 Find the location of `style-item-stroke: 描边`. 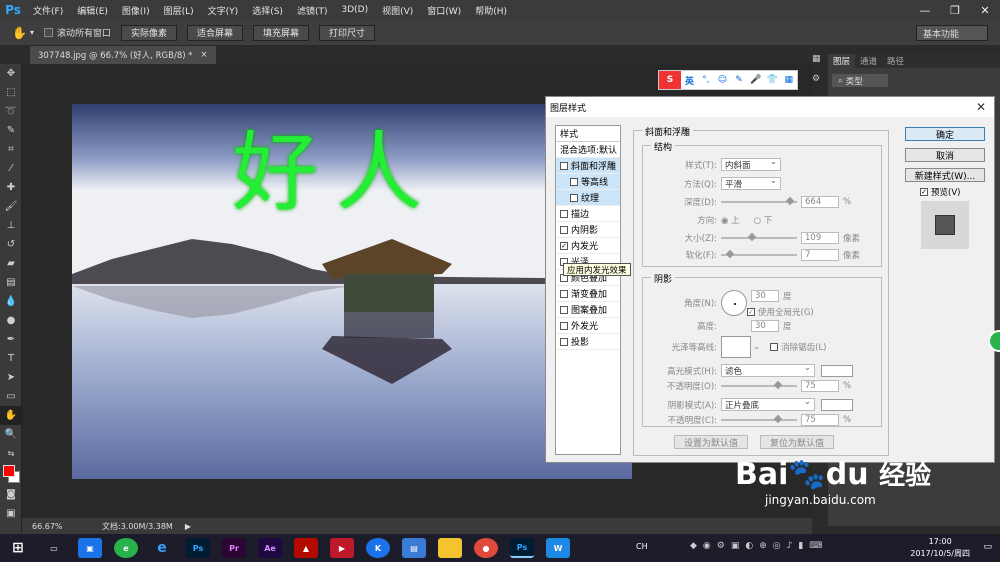

style-item-stroke: 描边 is located at coordinates (588, 214).